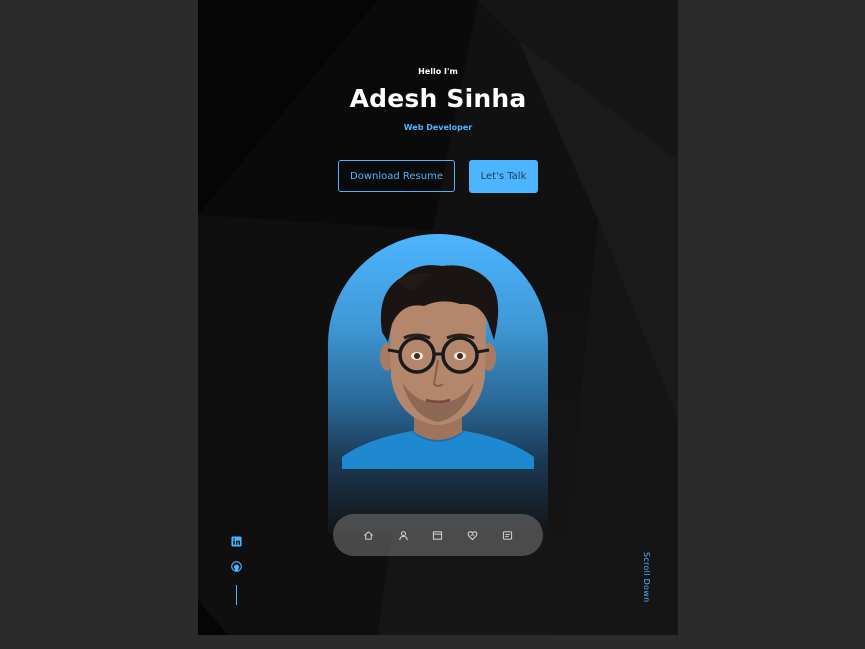 The width and height of the screenshot is (865, 649). Describe the element at coordinates (646, 577) in the screenshot. I see `scroll-down-link: Scroll Down` at that location.